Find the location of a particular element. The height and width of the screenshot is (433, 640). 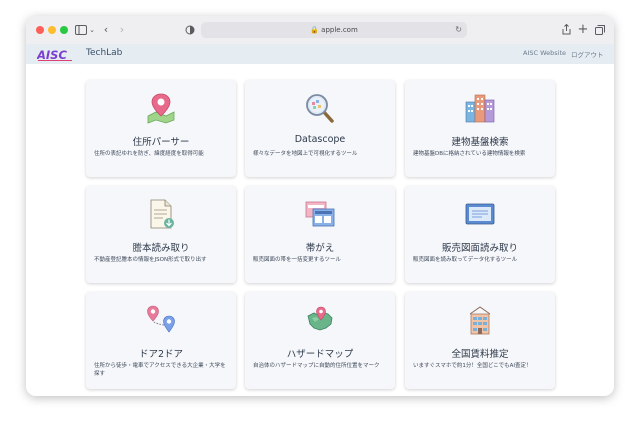

monitor-icon is located at coordinates (480, 214).